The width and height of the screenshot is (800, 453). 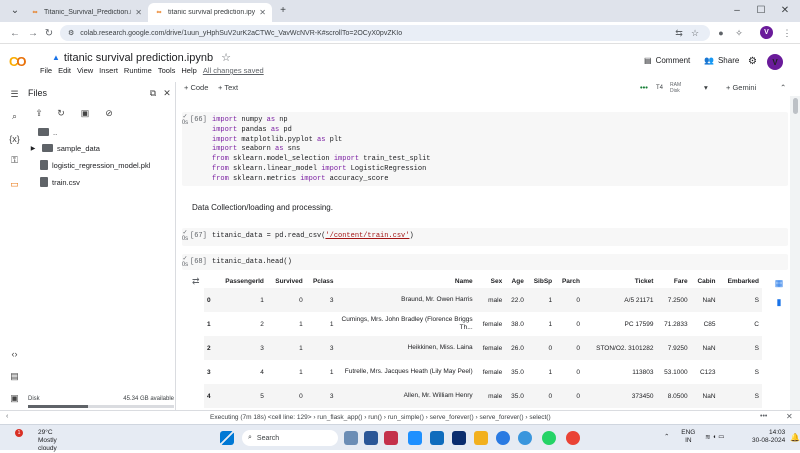 I want to click on taskbar-search: ⌕ Search, so click(x=290, y=438).